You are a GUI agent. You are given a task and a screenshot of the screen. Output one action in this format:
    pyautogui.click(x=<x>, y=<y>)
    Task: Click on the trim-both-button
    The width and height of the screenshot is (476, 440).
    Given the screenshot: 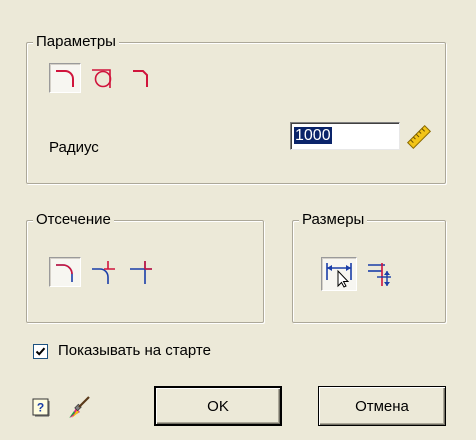 What is the action you would take?
    pyautogui.click(x=65, y=272)
    